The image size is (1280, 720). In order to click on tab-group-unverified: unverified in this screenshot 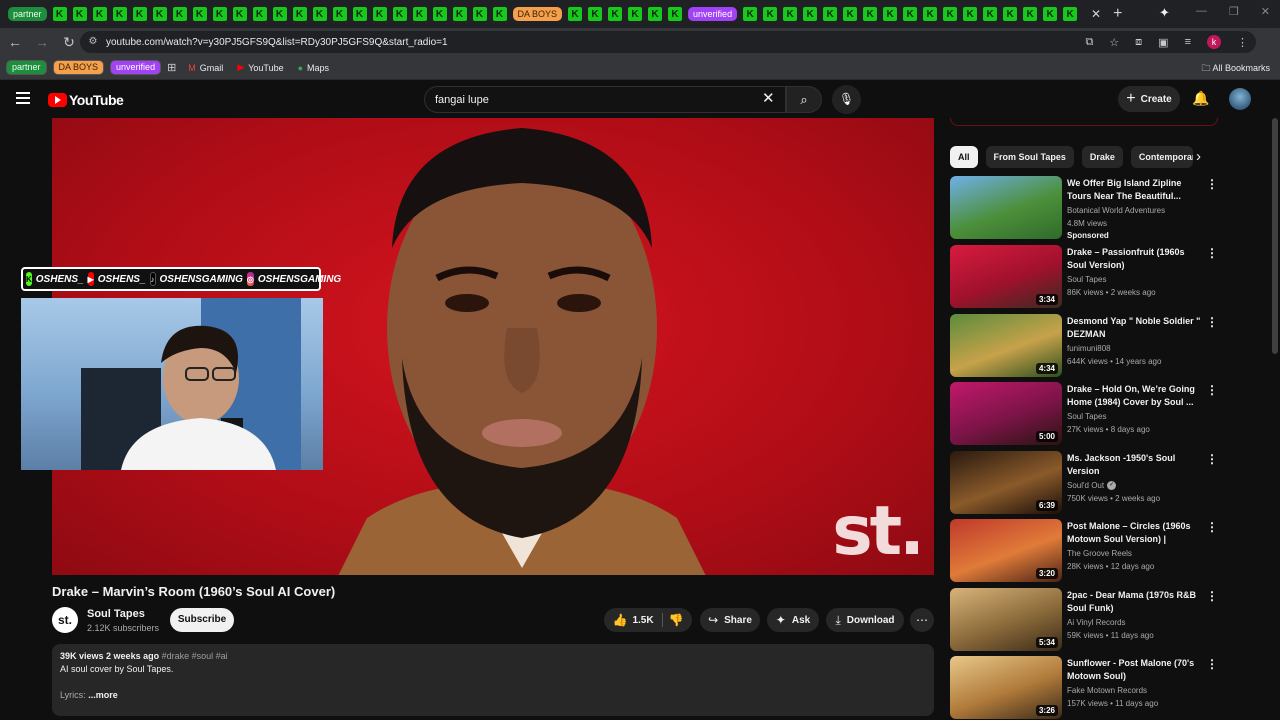, I will do `click(713, 14)`.